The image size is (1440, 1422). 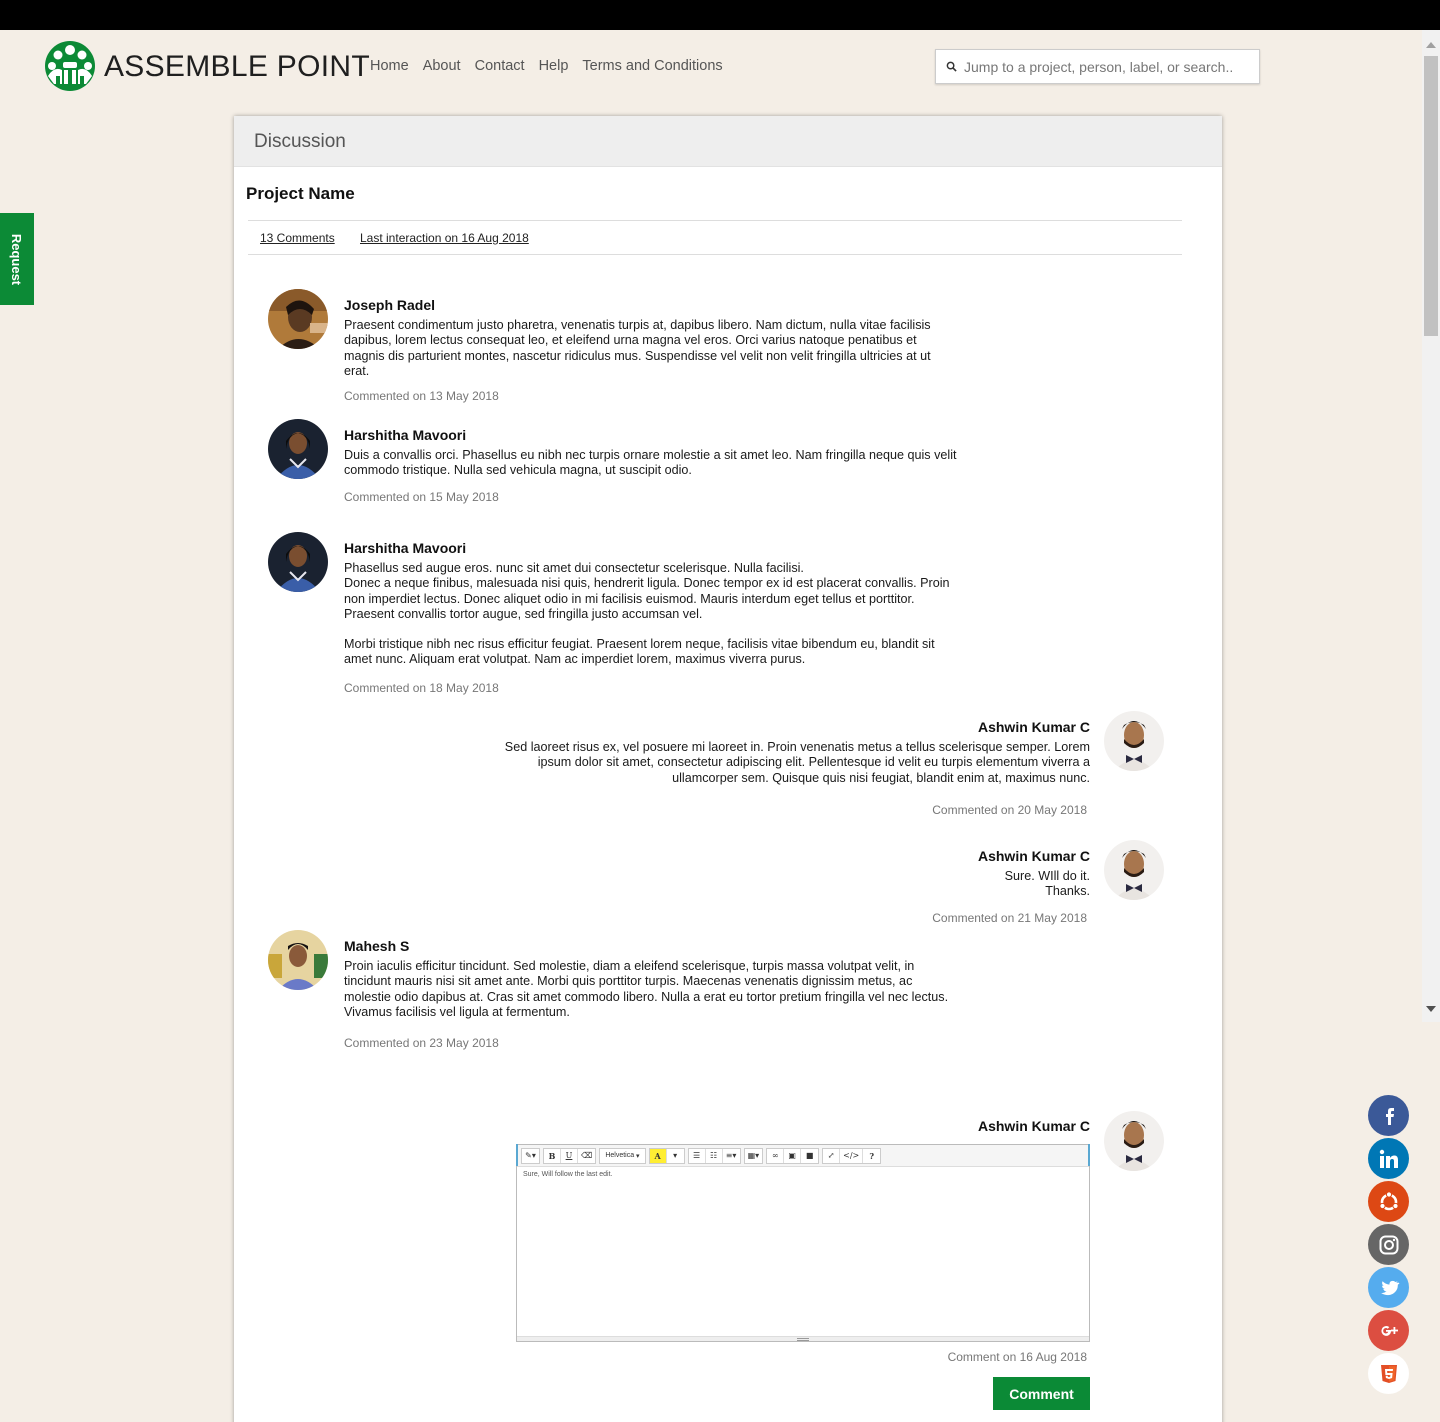 I want to click on font-family-select: Helvetica ▾, so click(x=622, y=1156).